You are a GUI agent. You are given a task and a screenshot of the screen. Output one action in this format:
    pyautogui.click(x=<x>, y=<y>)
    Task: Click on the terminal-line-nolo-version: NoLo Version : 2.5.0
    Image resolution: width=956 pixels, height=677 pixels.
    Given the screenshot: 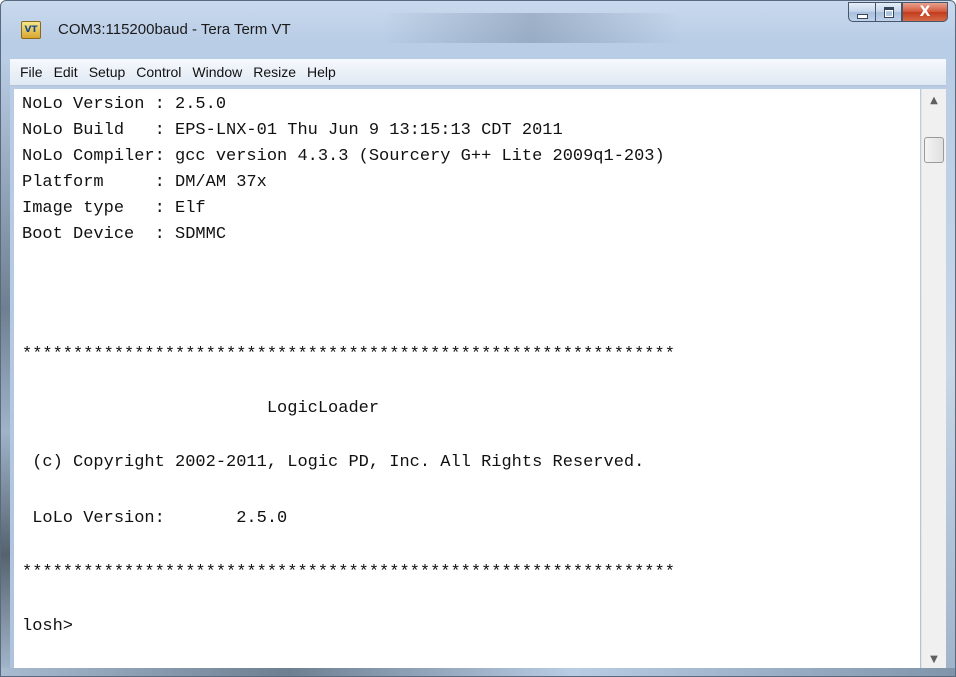 What is the action you would take?
    pyautogui.click(x=124, y=104)
    